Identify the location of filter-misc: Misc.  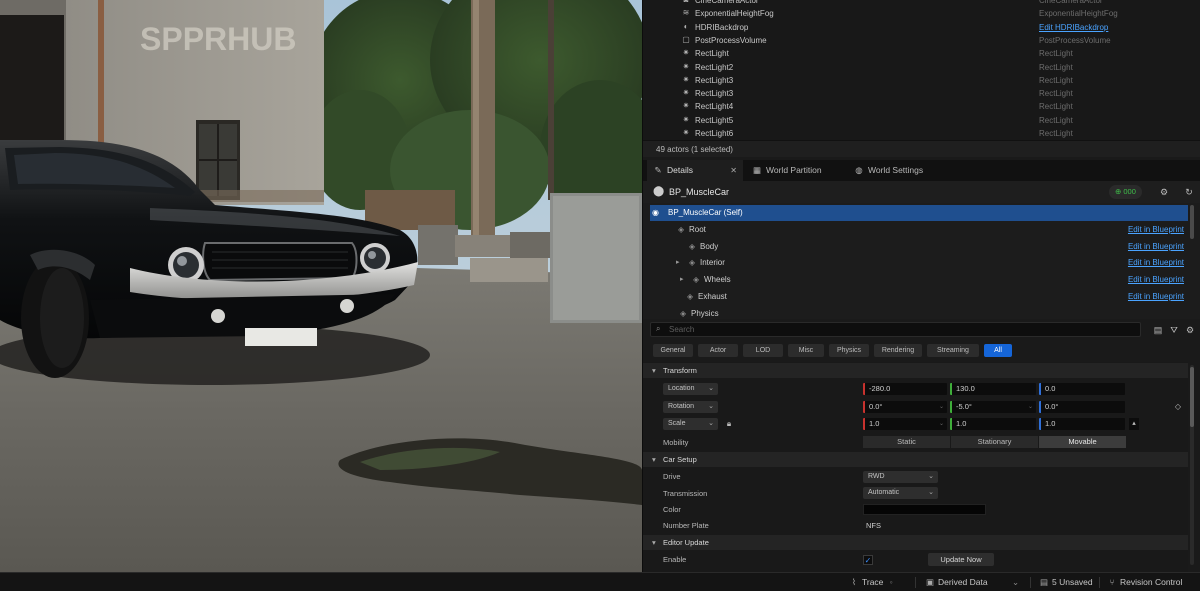
(806, 350).